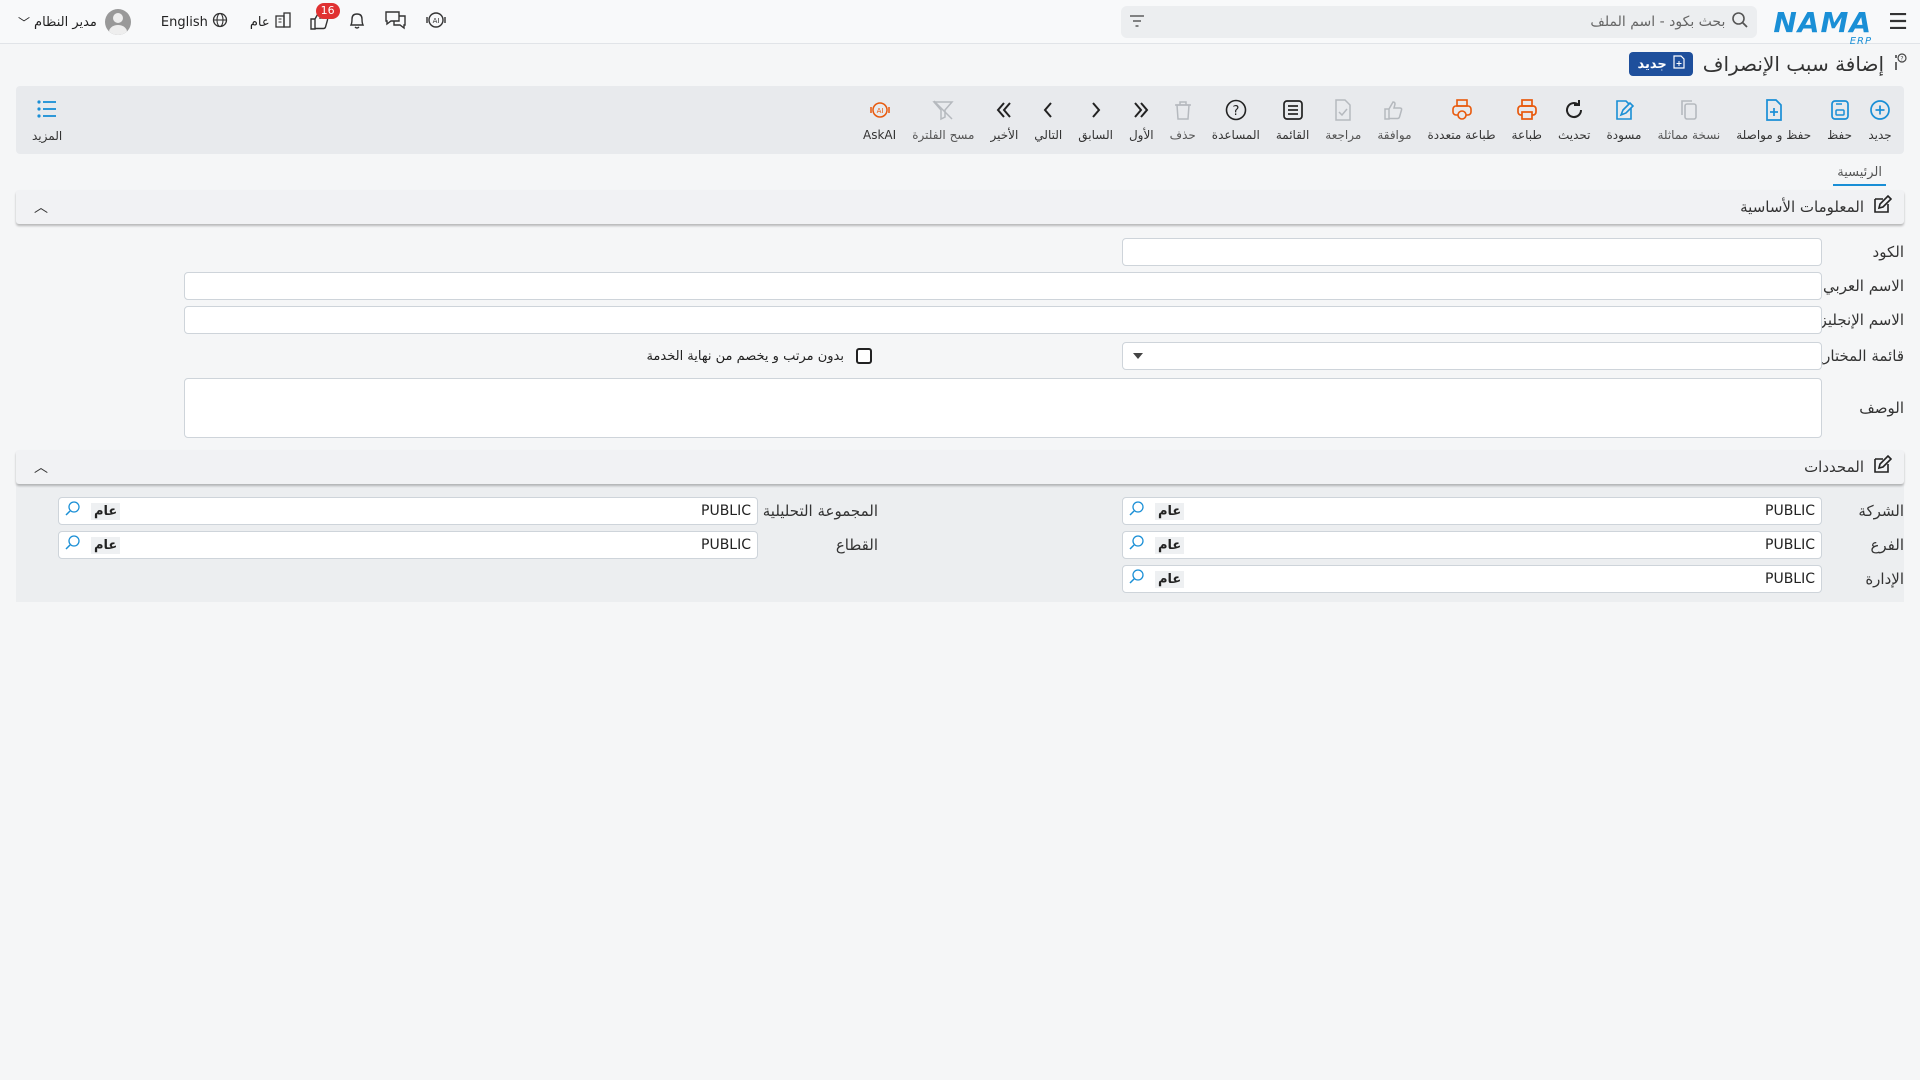 The width and height of the screenshot is (1920, 1080). I want to click on info-icon: ?, so click(1898, 64).